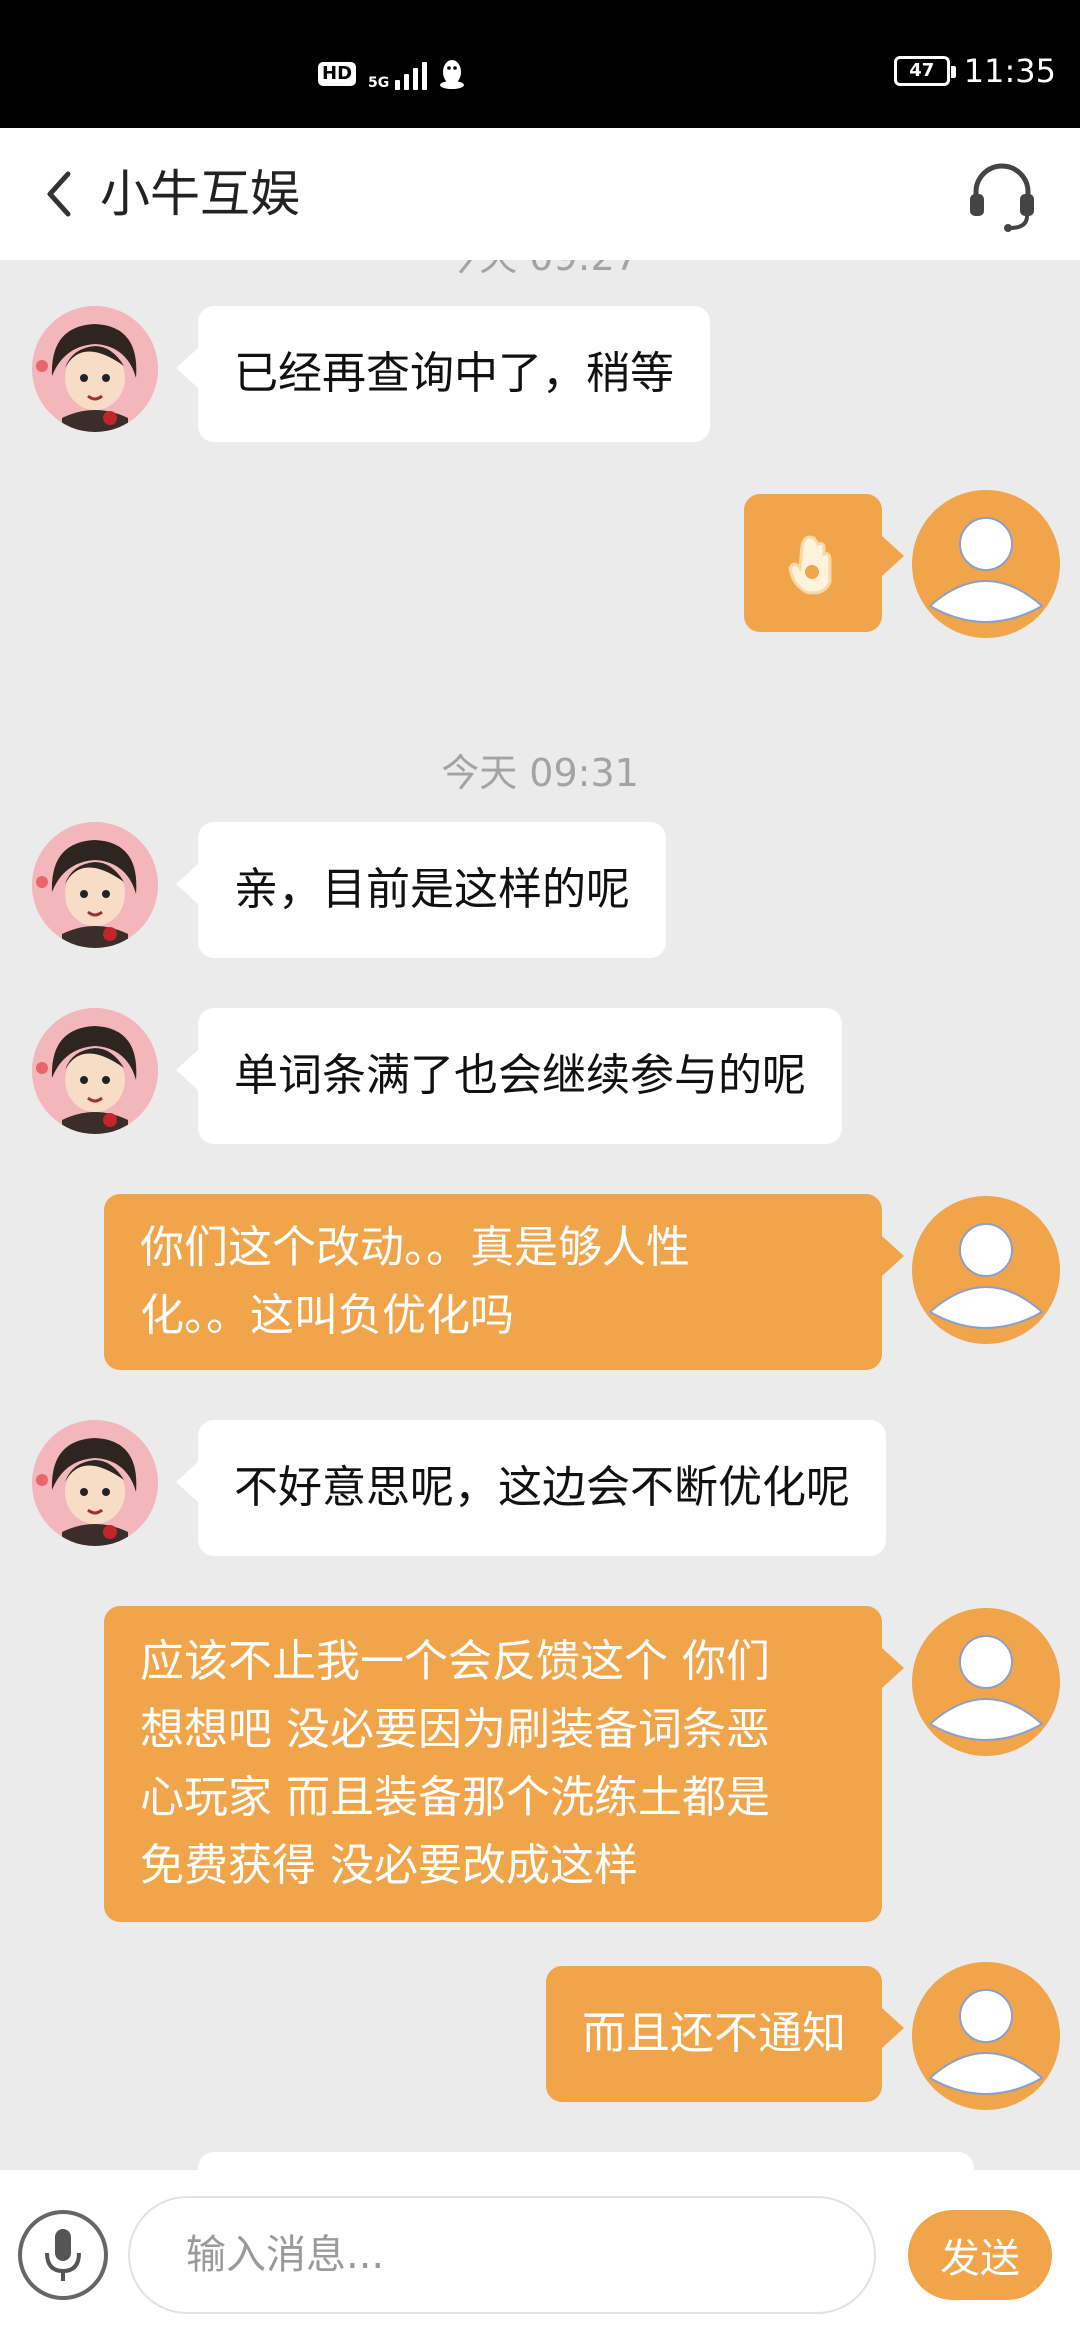 Image resolution: width=1080 pixels, height=2340 pixels. I want to click on ok-hand-icon, so click(810, 565).